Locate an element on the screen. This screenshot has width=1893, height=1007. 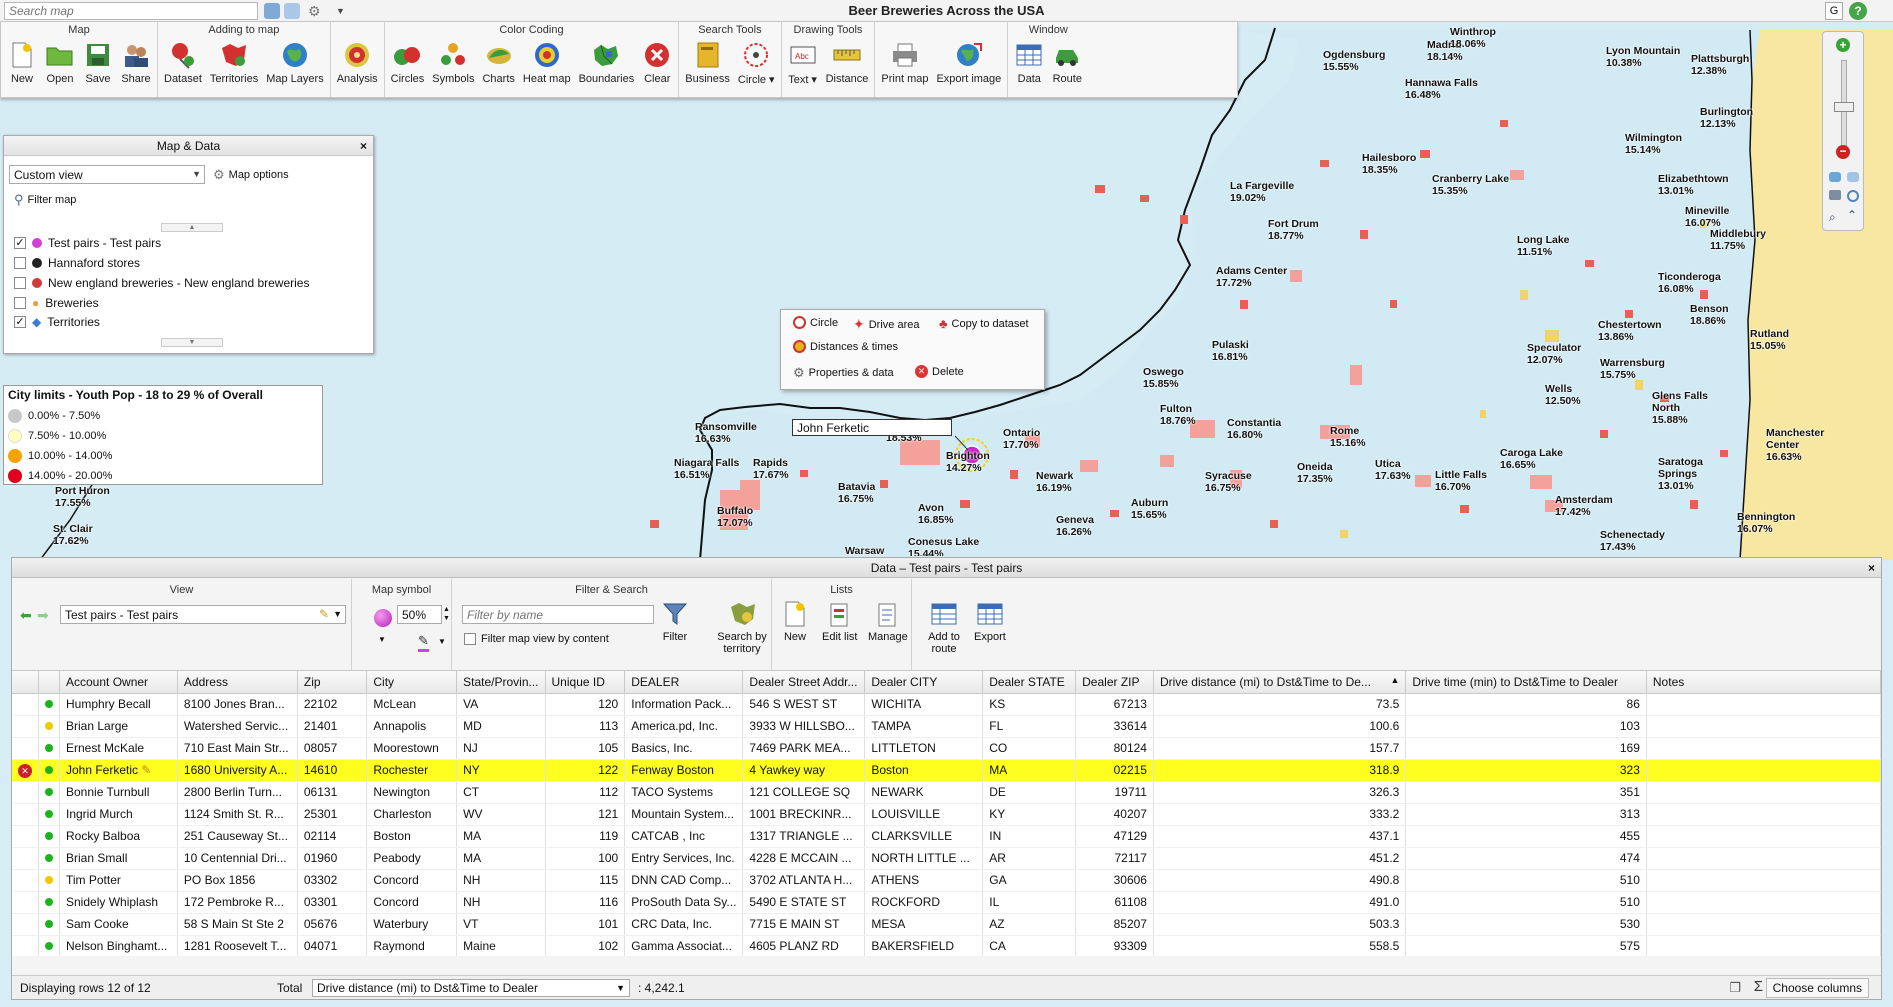
table-cell: Charleston is located at coordinates (412, 814).